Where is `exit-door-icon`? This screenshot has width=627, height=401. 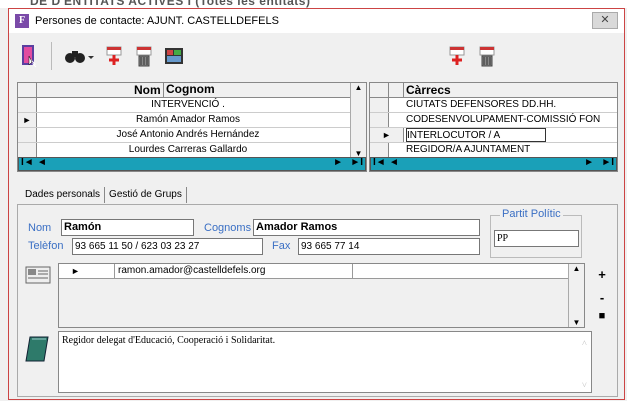 exit-door-icon is located at coordinates (29, 56).